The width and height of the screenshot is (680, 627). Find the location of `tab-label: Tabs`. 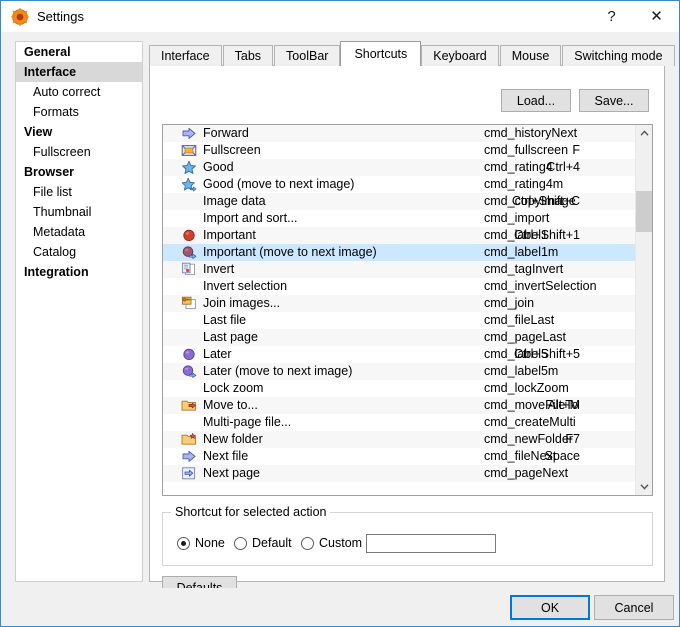

tab-label: Tabs is located at coordinates (248, 56).